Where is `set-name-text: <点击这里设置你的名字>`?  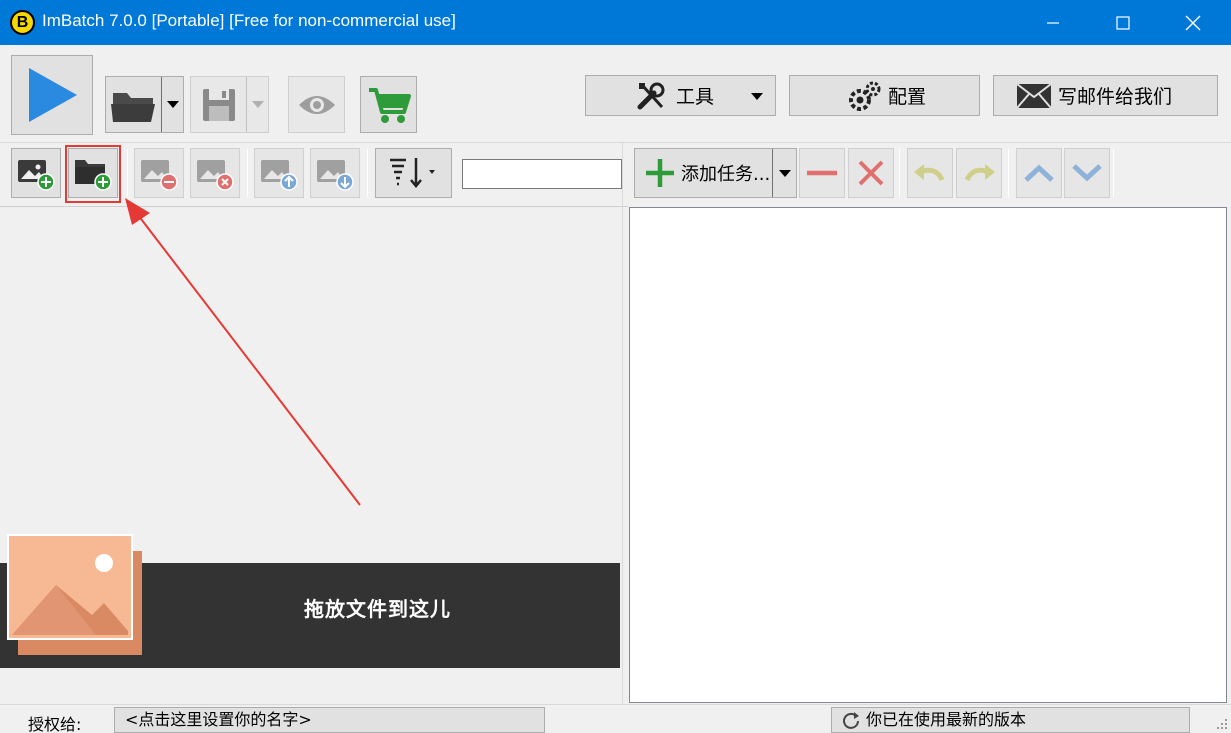 set-name-text: <点击这里设置你的名字> is located at coordinates (218, 719).